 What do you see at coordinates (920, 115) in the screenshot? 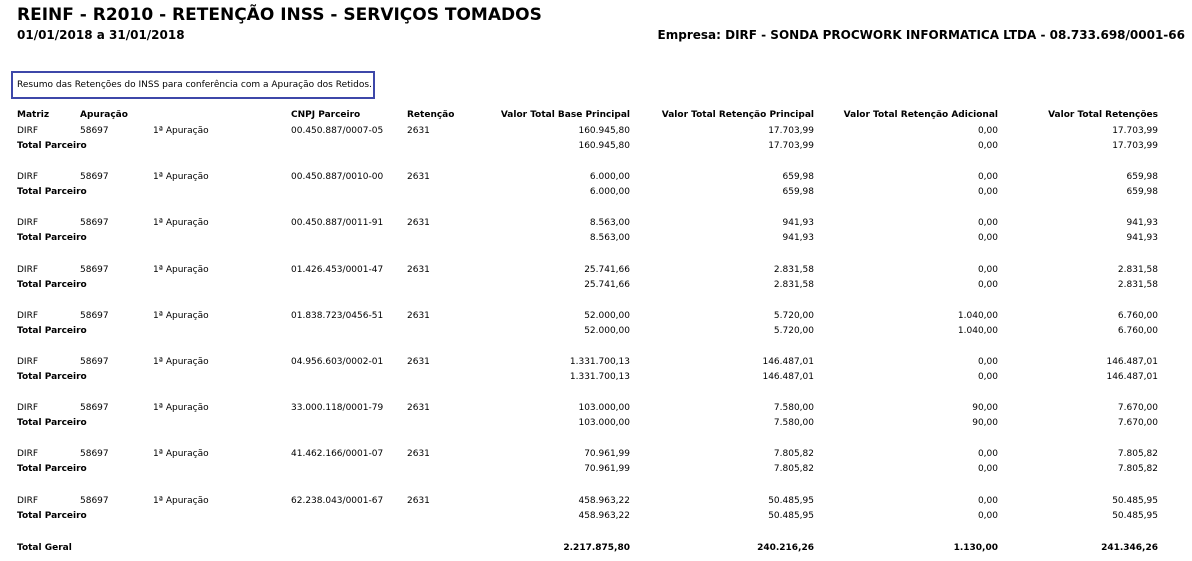
I see `col-header-ret-adicional: Valor Total Retenção Adicional` at bounding box center [920, 115].